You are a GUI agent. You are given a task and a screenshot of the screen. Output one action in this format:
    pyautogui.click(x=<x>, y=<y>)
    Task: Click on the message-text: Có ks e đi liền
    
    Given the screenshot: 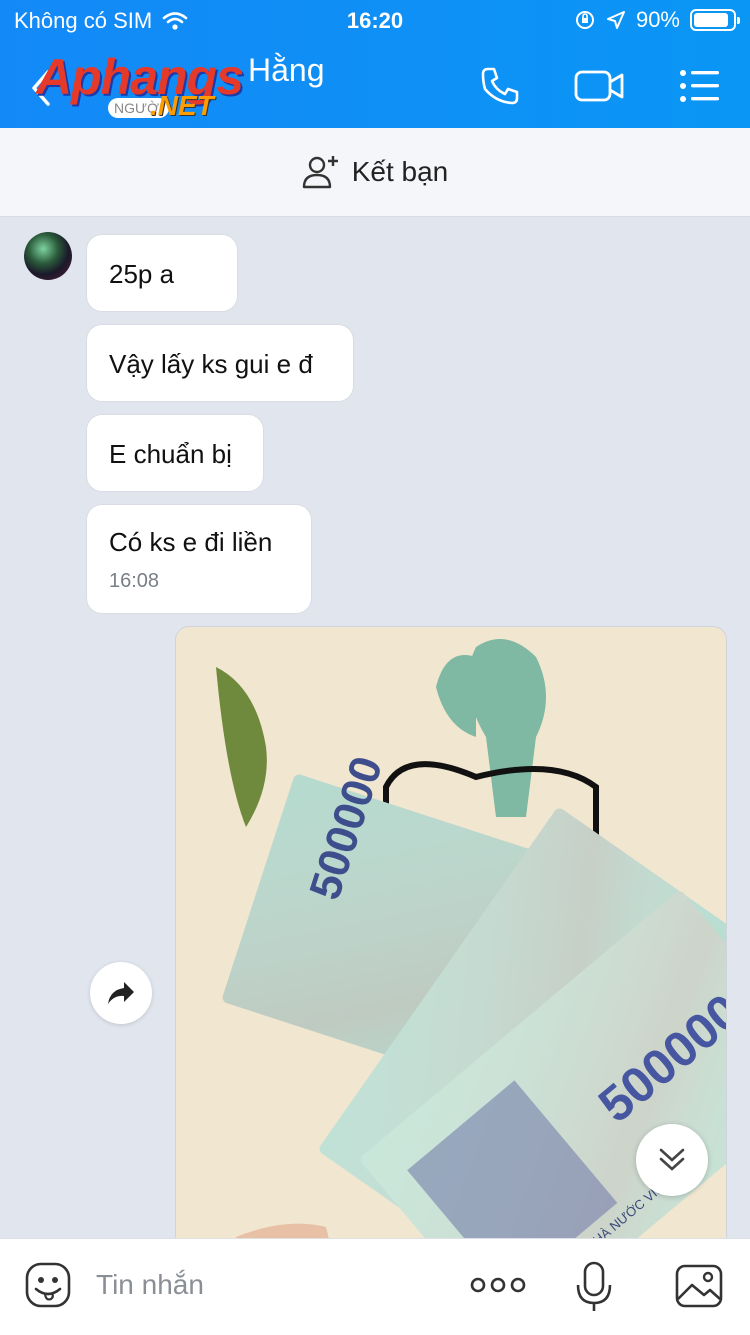 What is the action you would take?
    pyautogui.click(x=191, y=542)
    